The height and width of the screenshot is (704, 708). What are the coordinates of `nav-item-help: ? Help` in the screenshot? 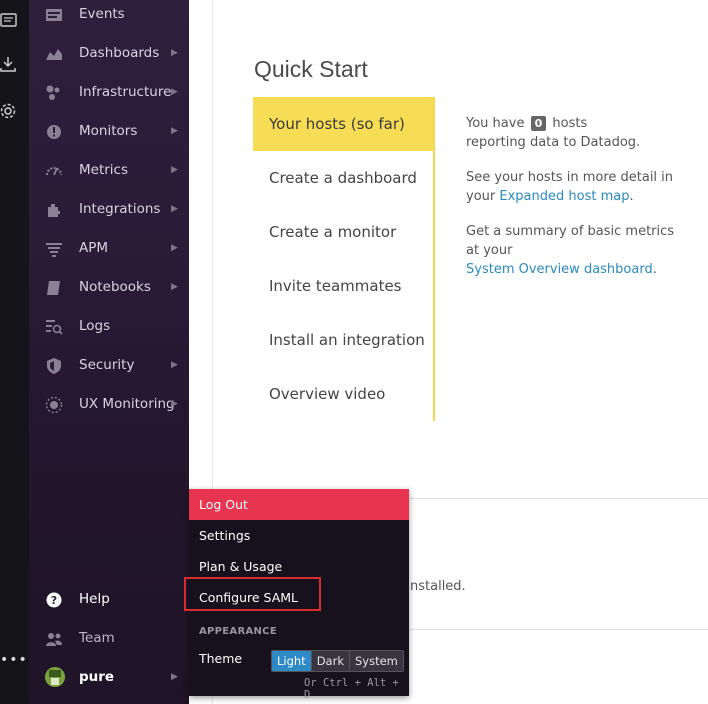 It's located at (109, 599).